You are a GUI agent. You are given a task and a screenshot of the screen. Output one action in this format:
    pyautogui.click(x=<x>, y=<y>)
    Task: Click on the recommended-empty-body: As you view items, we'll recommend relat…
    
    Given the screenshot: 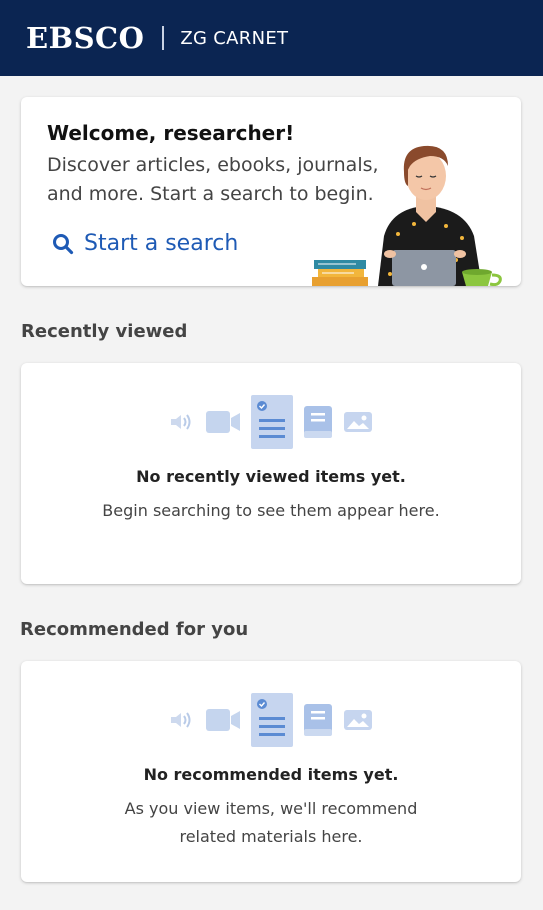 What is the action you would take?
    pyautogui.click(x=271, y=822)
    